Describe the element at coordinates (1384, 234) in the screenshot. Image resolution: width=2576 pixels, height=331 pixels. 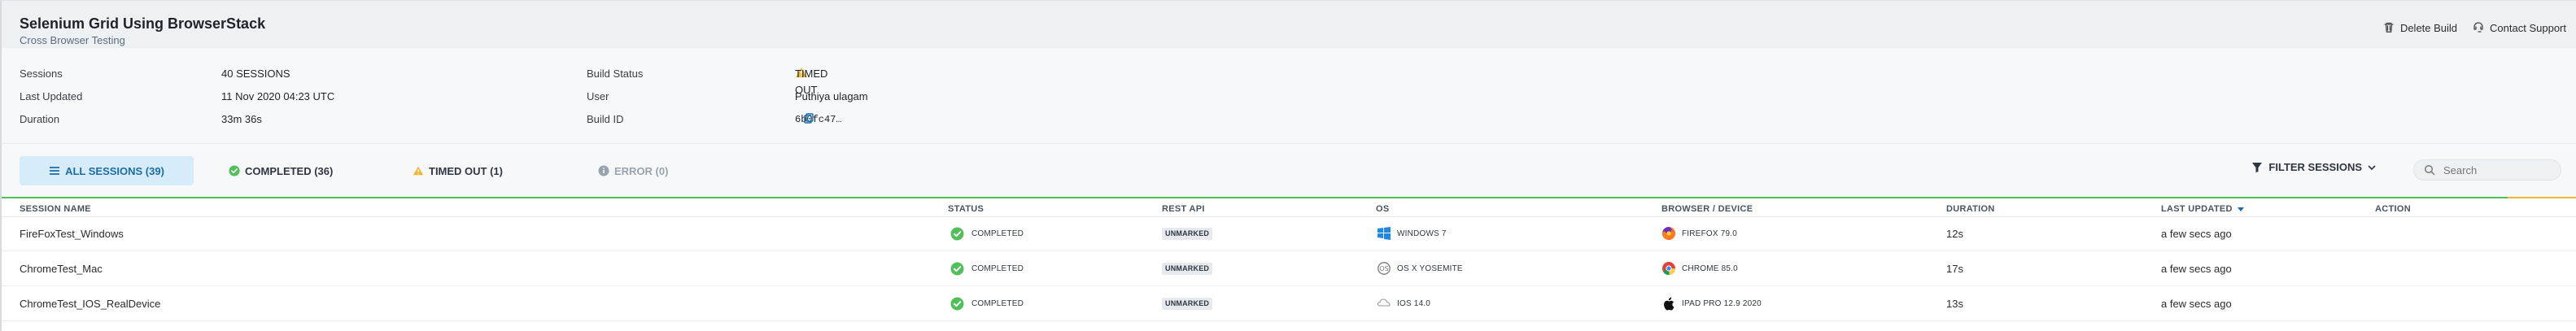
I see `windows-icon` at that location.